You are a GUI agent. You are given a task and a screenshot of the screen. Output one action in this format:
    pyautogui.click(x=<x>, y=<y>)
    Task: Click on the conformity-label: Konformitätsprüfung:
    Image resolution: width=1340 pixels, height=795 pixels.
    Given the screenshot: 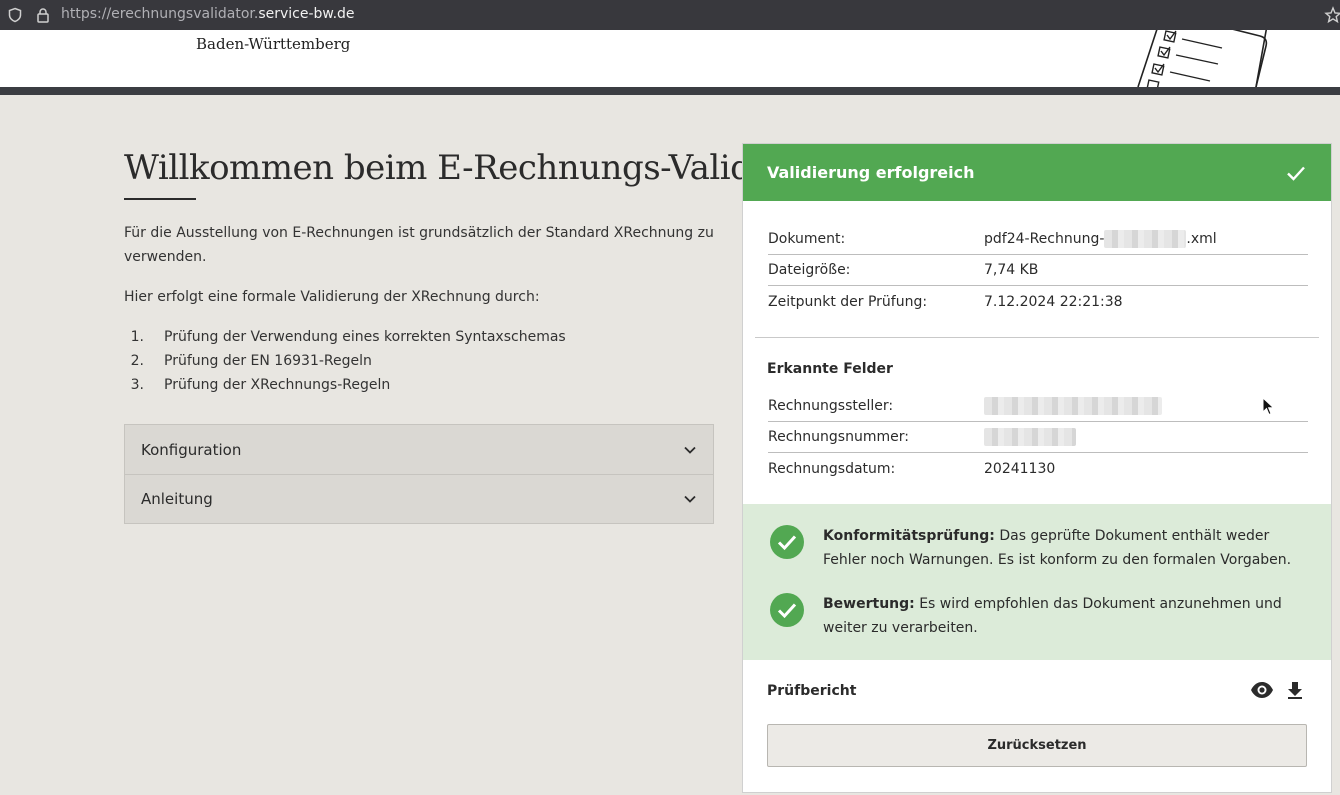 What is the action you would take?
    pyautogui.click(x=909, y=536)
    